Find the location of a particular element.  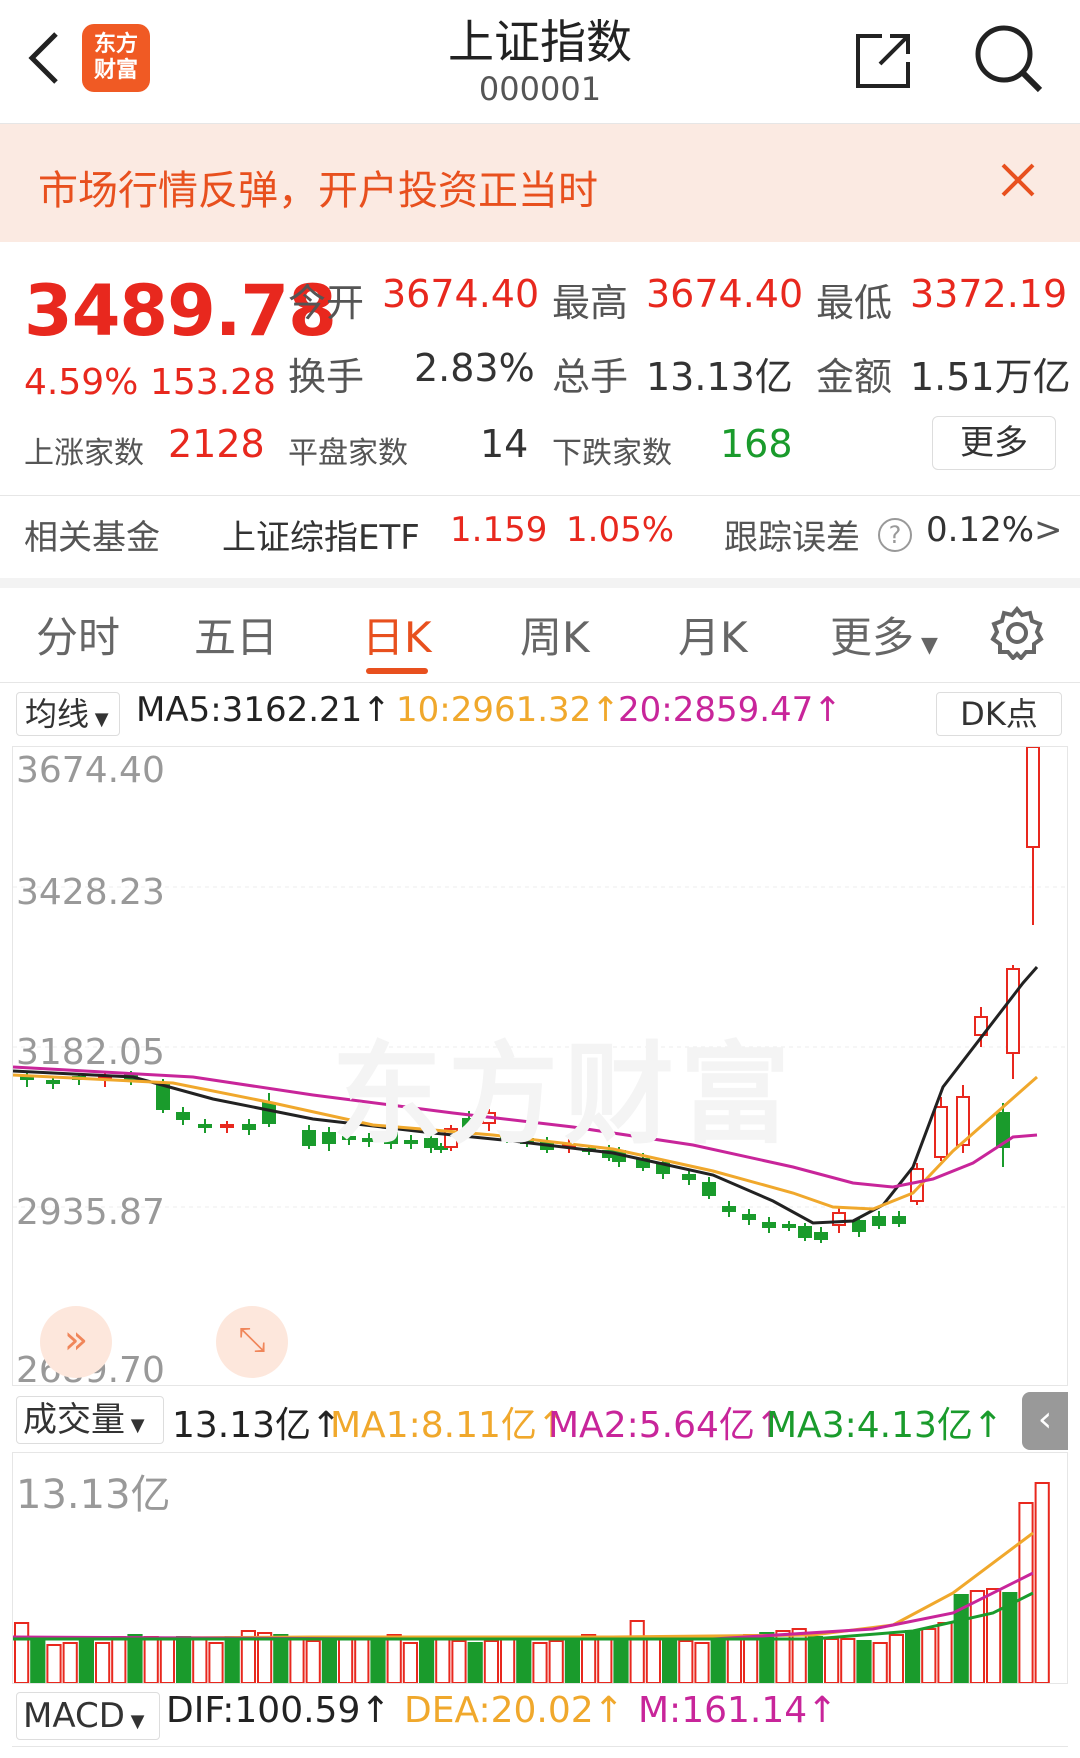

search-icon is located at coordinates (1008, 58).